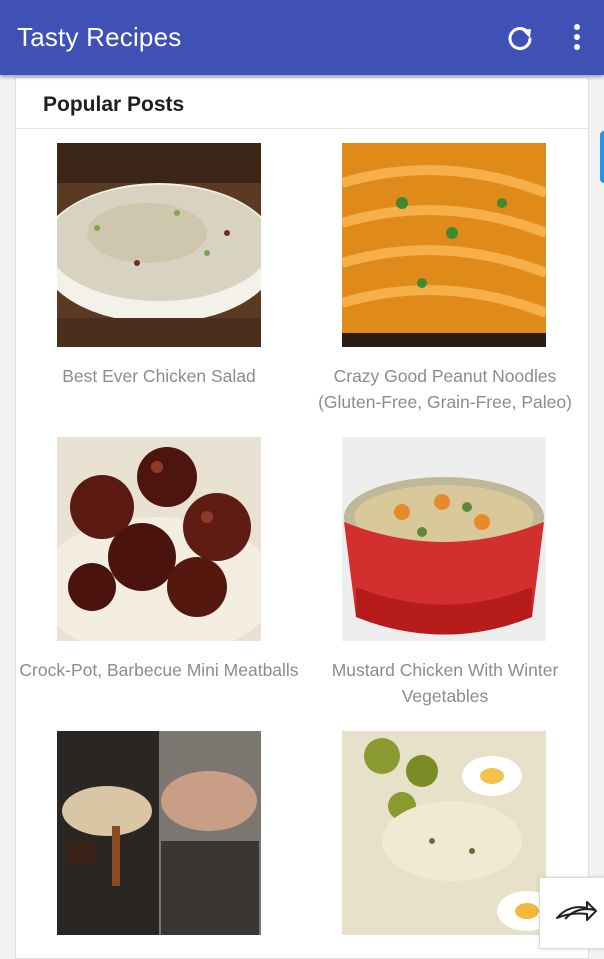 The width and height of the screenshot is (604, 959). I want to click on slow-cooker-cocoa-photo, so click(159, 833).